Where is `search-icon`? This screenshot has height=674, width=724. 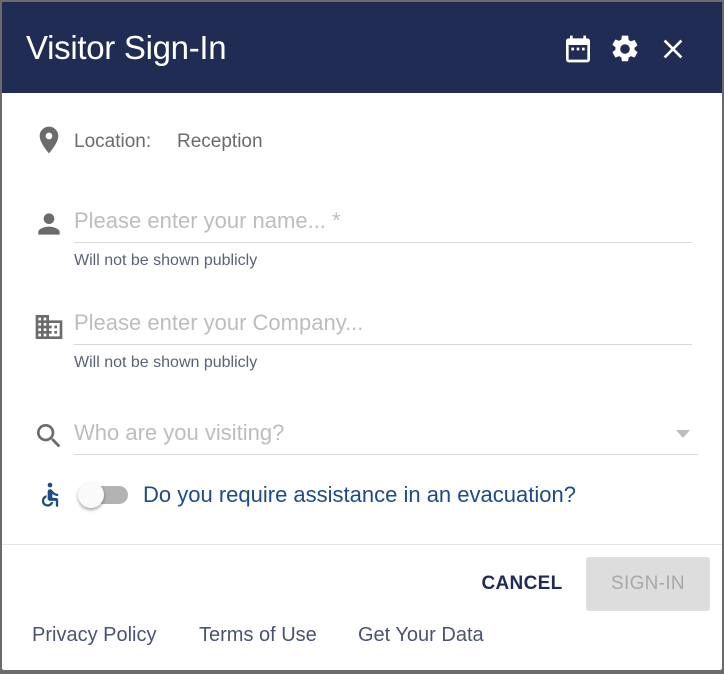
search-icon is located at coordinates (49, 436).